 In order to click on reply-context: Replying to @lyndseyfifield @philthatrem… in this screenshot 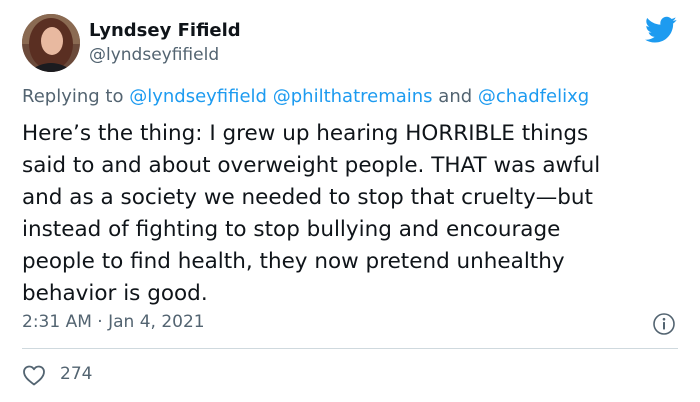, I will do `click(305, 96)`.